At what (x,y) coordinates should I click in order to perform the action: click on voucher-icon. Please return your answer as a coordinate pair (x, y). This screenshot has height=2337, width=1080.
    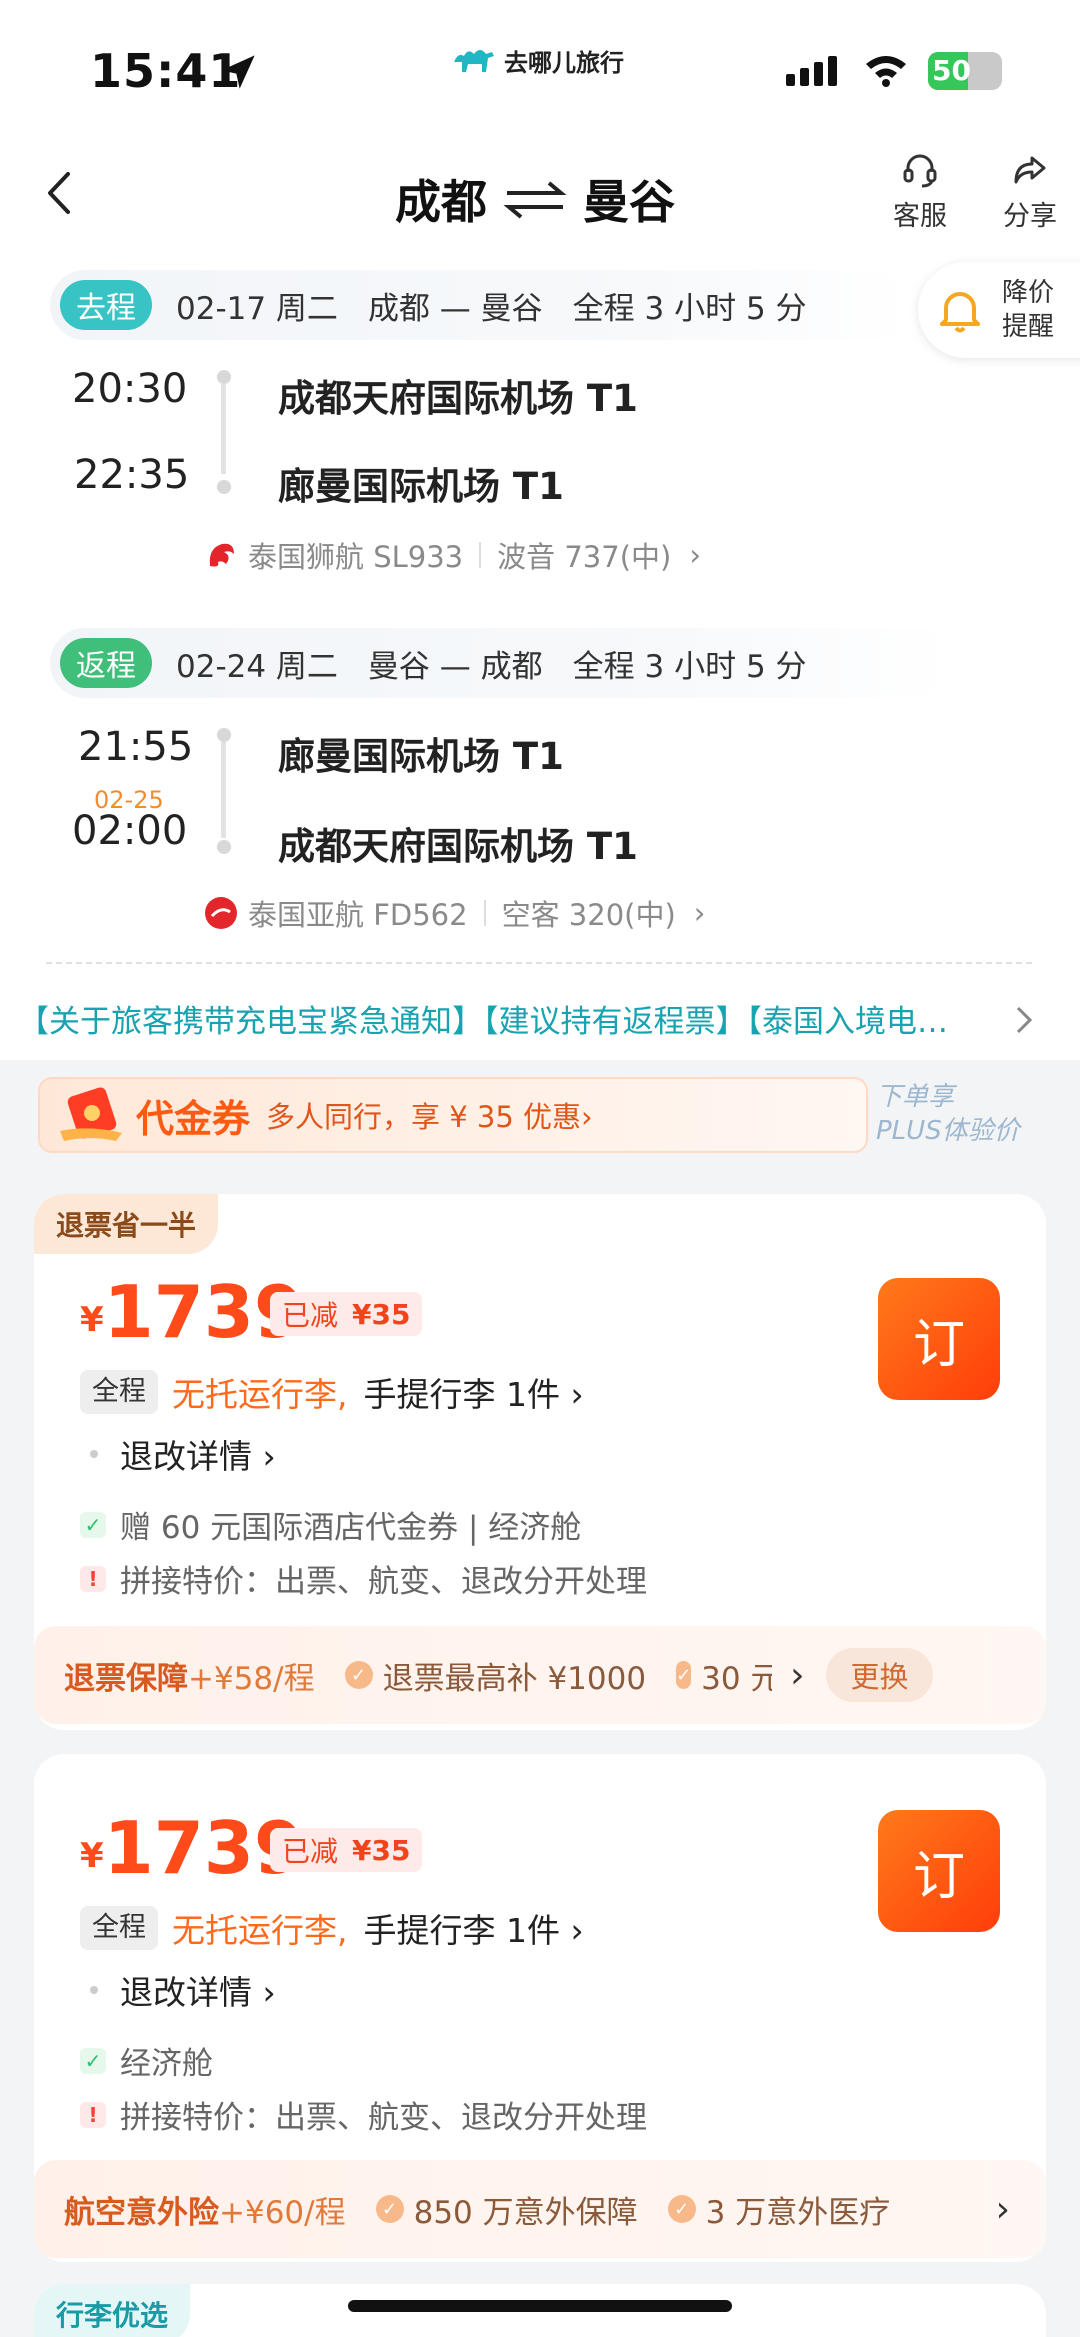
    Looking at the image, I should click on (91, 1114).